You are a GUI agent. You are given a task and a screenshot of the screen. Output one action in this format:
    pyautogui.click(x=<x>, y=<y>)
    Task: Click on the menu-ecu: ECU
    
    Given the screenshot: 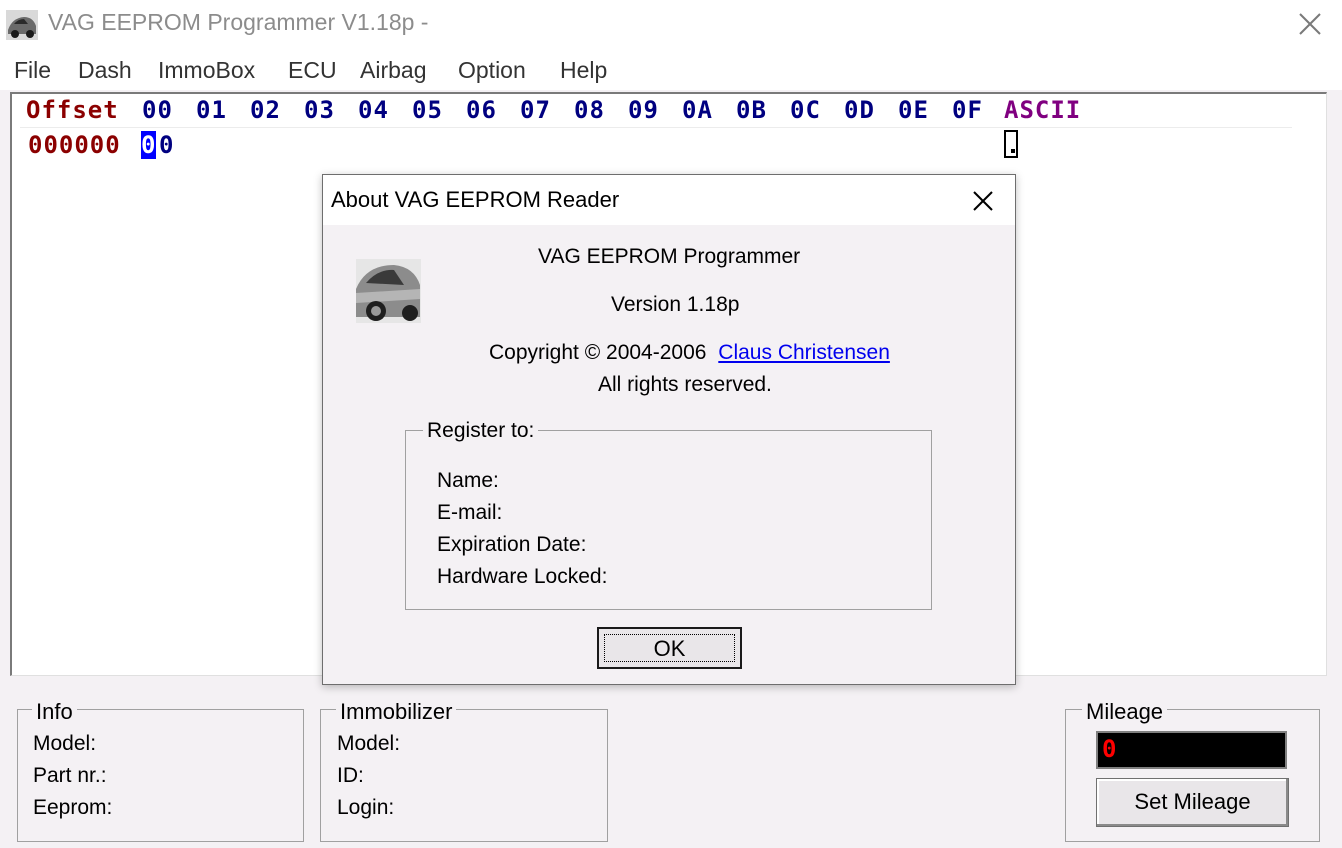 What is the action you would take?
    pyautogui.click(x=312, y=70)
    